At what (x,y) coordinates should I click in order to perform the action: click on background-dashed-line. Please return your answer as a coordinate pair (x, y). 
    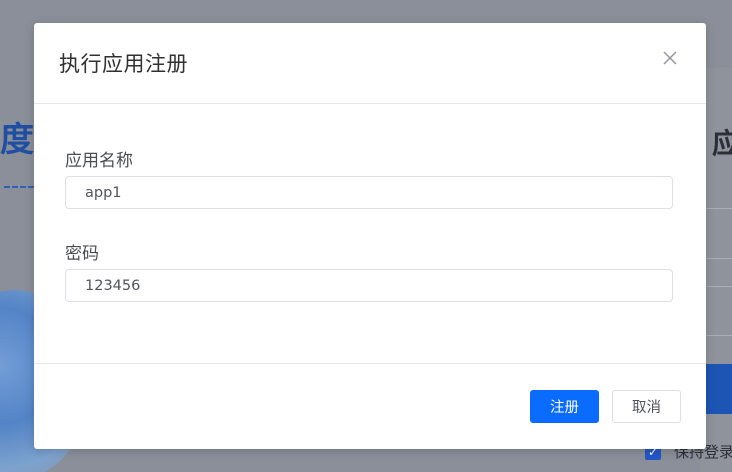
    Looking at the image, I should click on (19, 187).